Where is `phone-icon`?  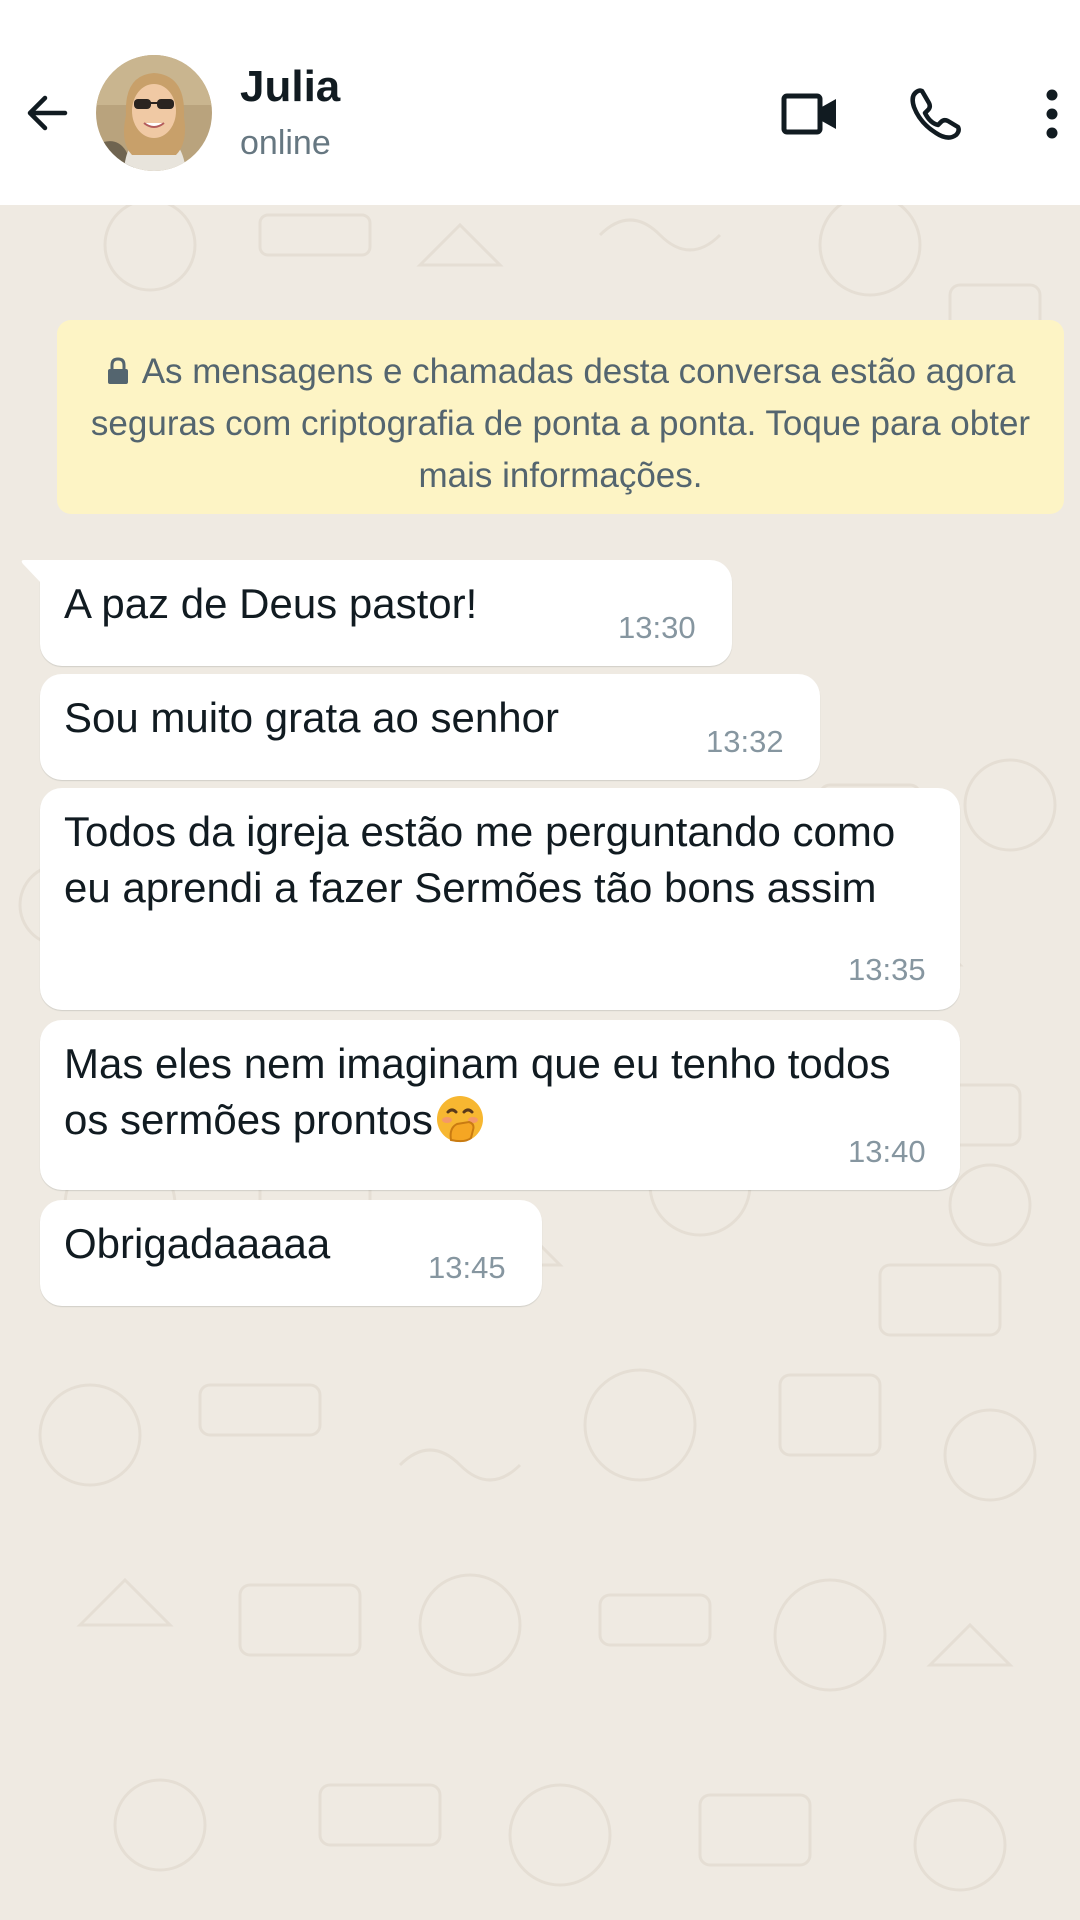
phone-icon is located at coordinates (935, 114).